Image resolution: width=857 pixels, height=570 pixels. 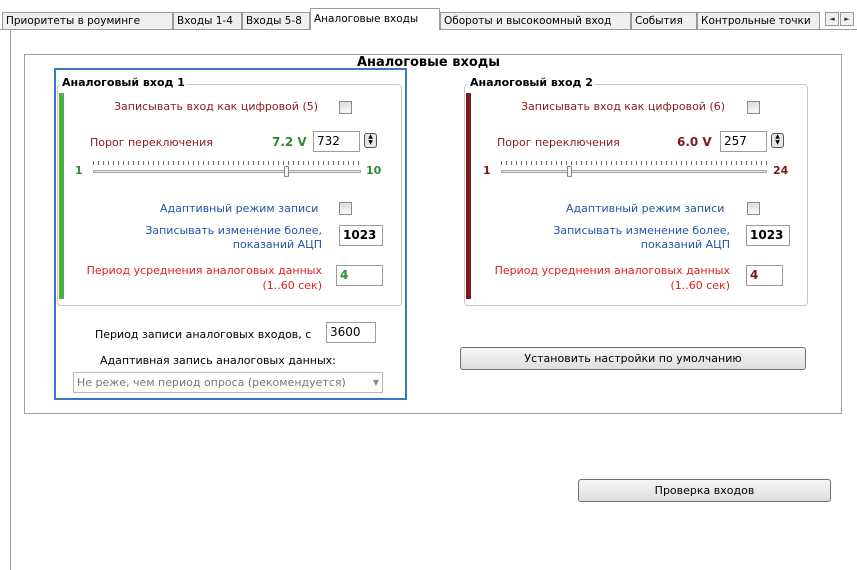 What do you see at coordinates (345, 208) in the screenshot?
I see `adaptive-1-checkbox` at bounding box center [345, 208].